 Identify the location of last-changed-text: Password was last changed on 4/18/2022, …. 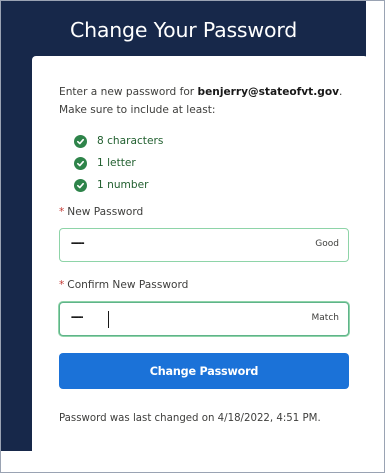
(190, 418).